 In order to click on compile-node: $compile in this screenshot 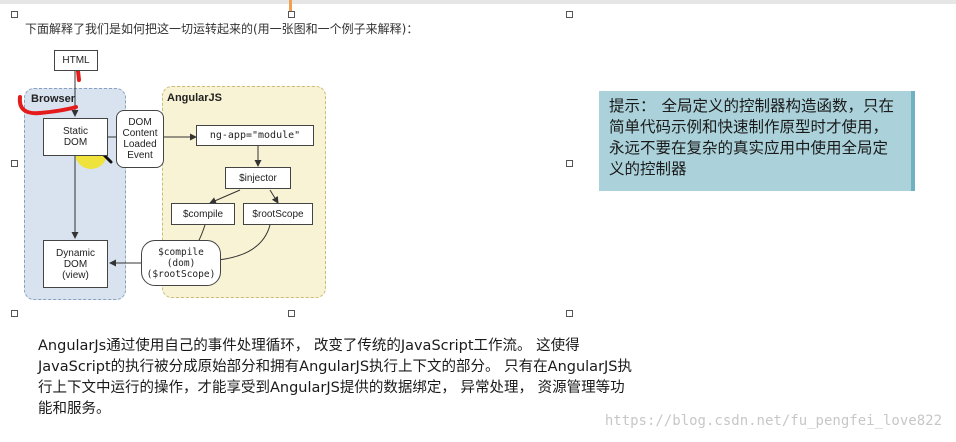, I will do `click(203, 214)`.